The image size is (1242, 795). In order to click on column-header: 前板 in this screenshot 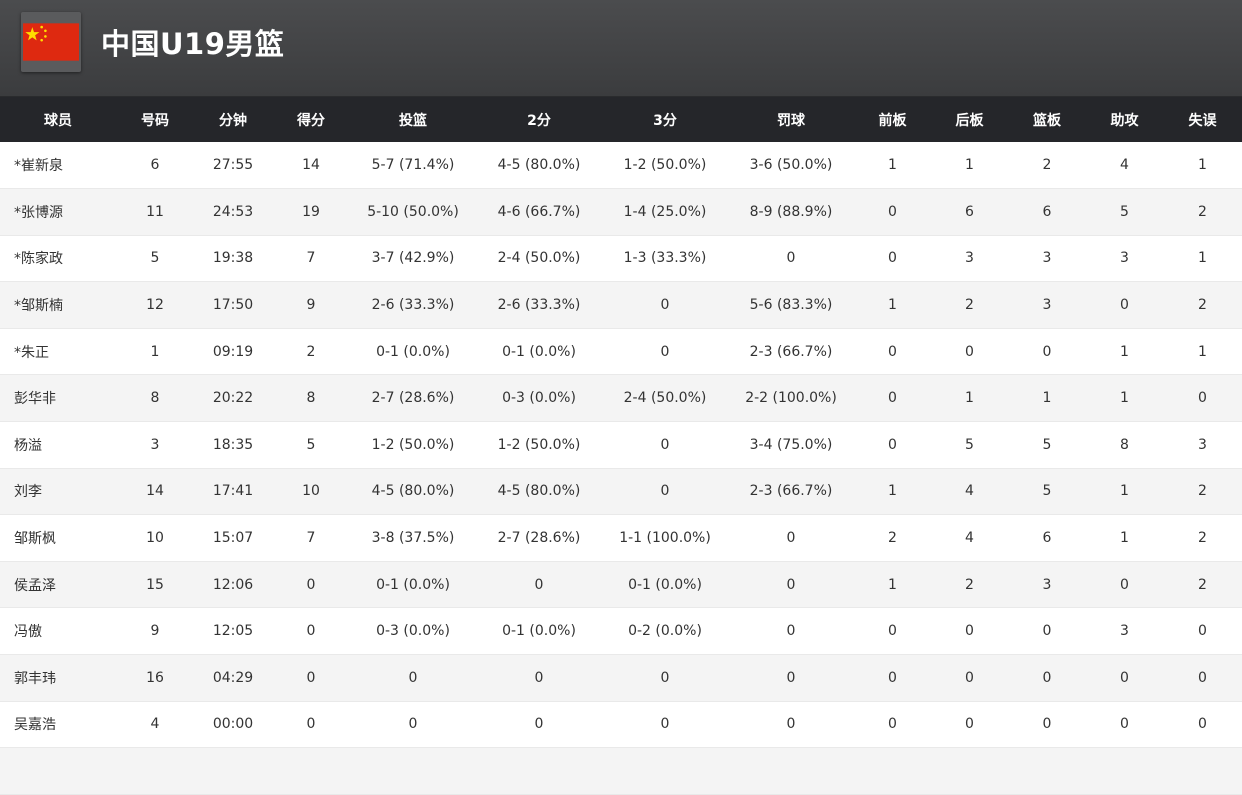, I will do `click(892, 119)`.